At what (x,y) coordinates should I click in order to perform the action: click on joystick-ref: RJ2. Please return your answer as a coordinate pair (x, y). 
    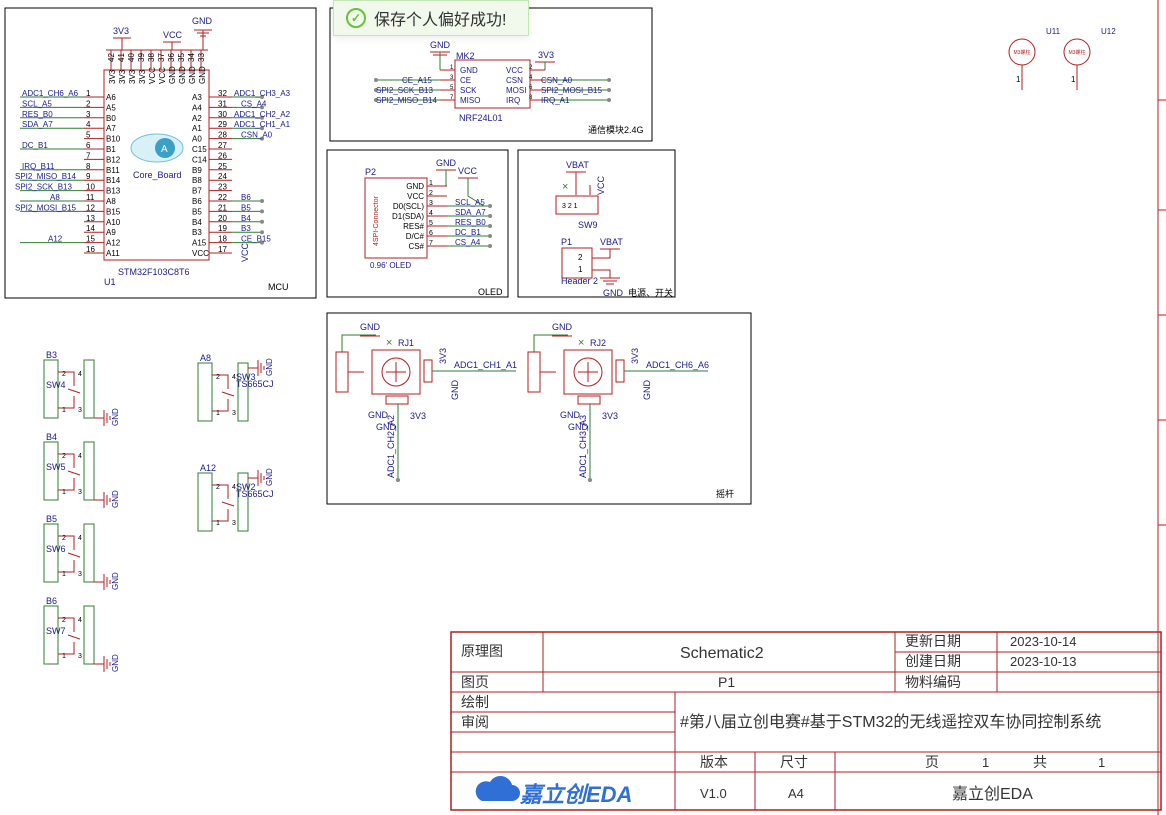
    Looking at the image, I should click on (598, 343).